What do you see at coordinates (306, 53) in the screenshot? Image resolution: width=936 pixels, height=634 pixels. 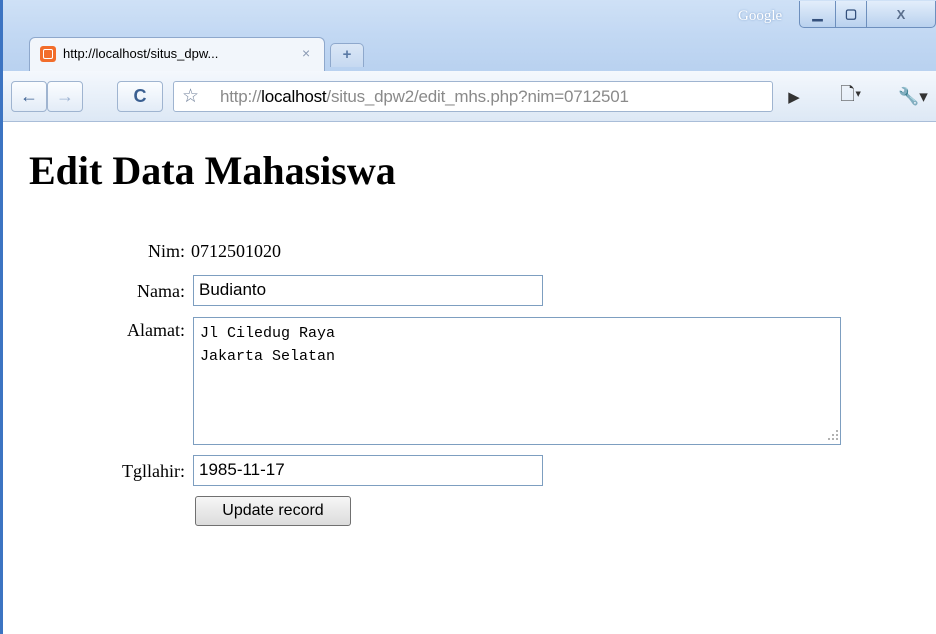 I see `tab-close-icon: ×` at bounding box center [306, 53].